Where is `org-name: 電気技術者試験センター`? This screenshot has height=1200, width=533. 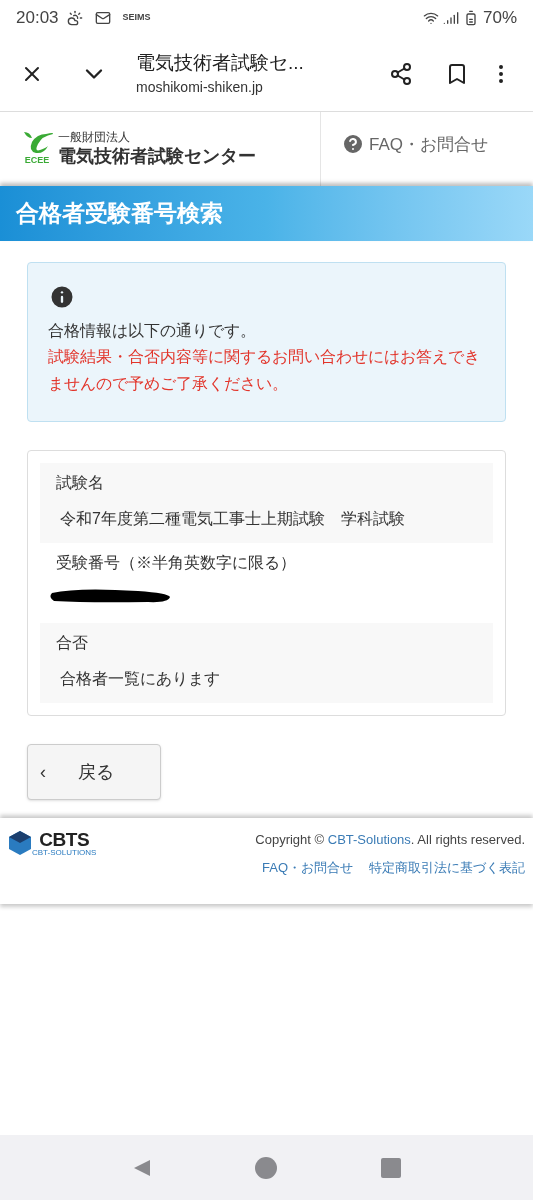
org-name: 電気技術者試験センター is located at coordinates (157, 156).